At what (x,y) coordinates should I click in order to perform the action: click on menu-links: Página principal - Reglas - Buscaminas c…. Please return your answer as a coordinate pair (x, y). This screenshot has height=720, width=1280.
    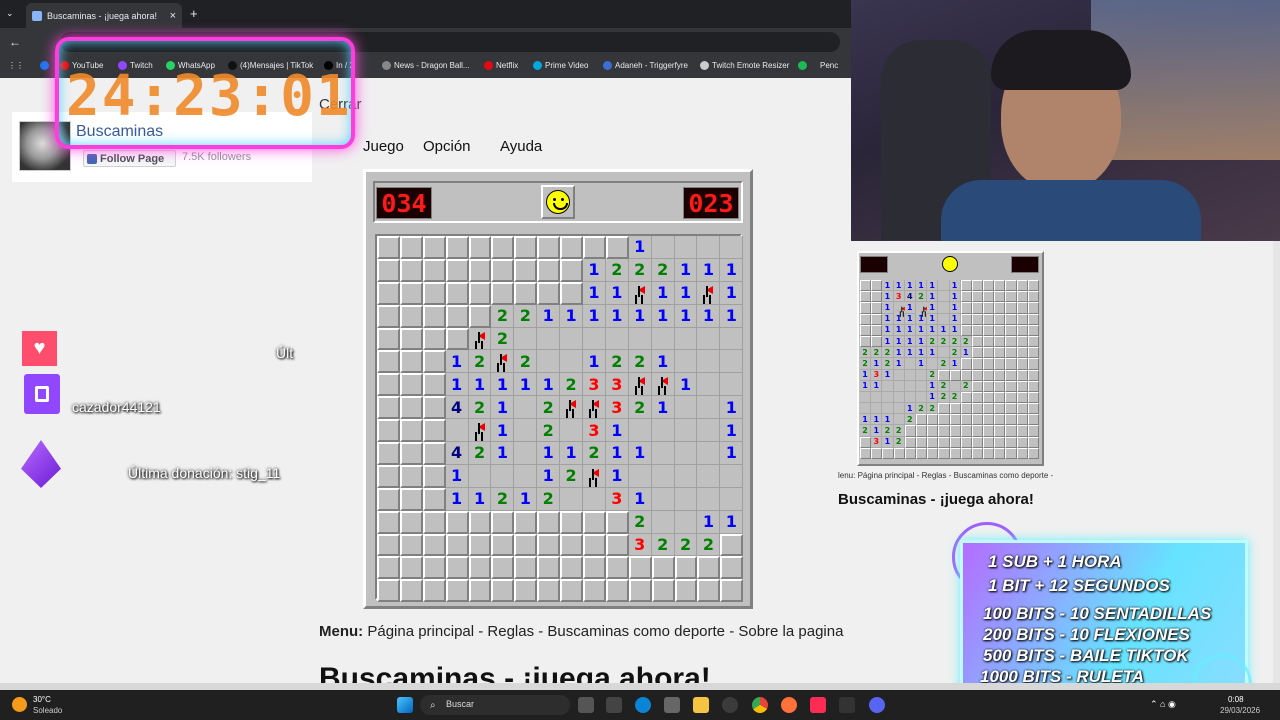
    Looking at the image, I should click on (605, 631).